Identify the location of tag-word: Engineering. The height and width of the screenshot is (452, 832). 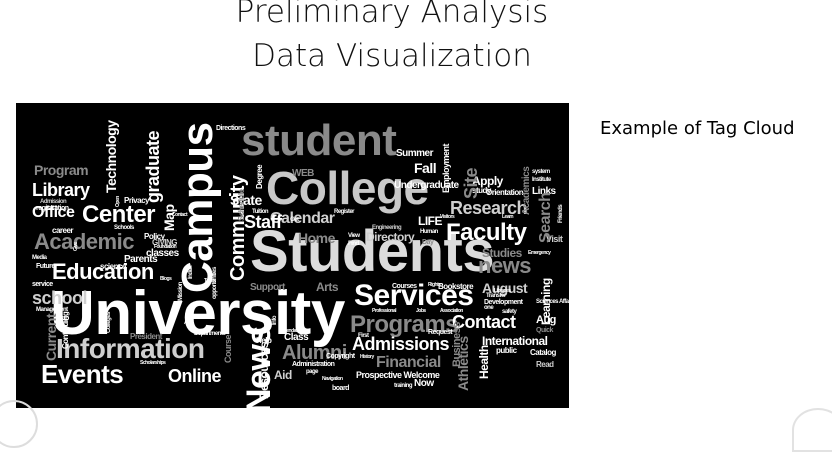
(387, 228).